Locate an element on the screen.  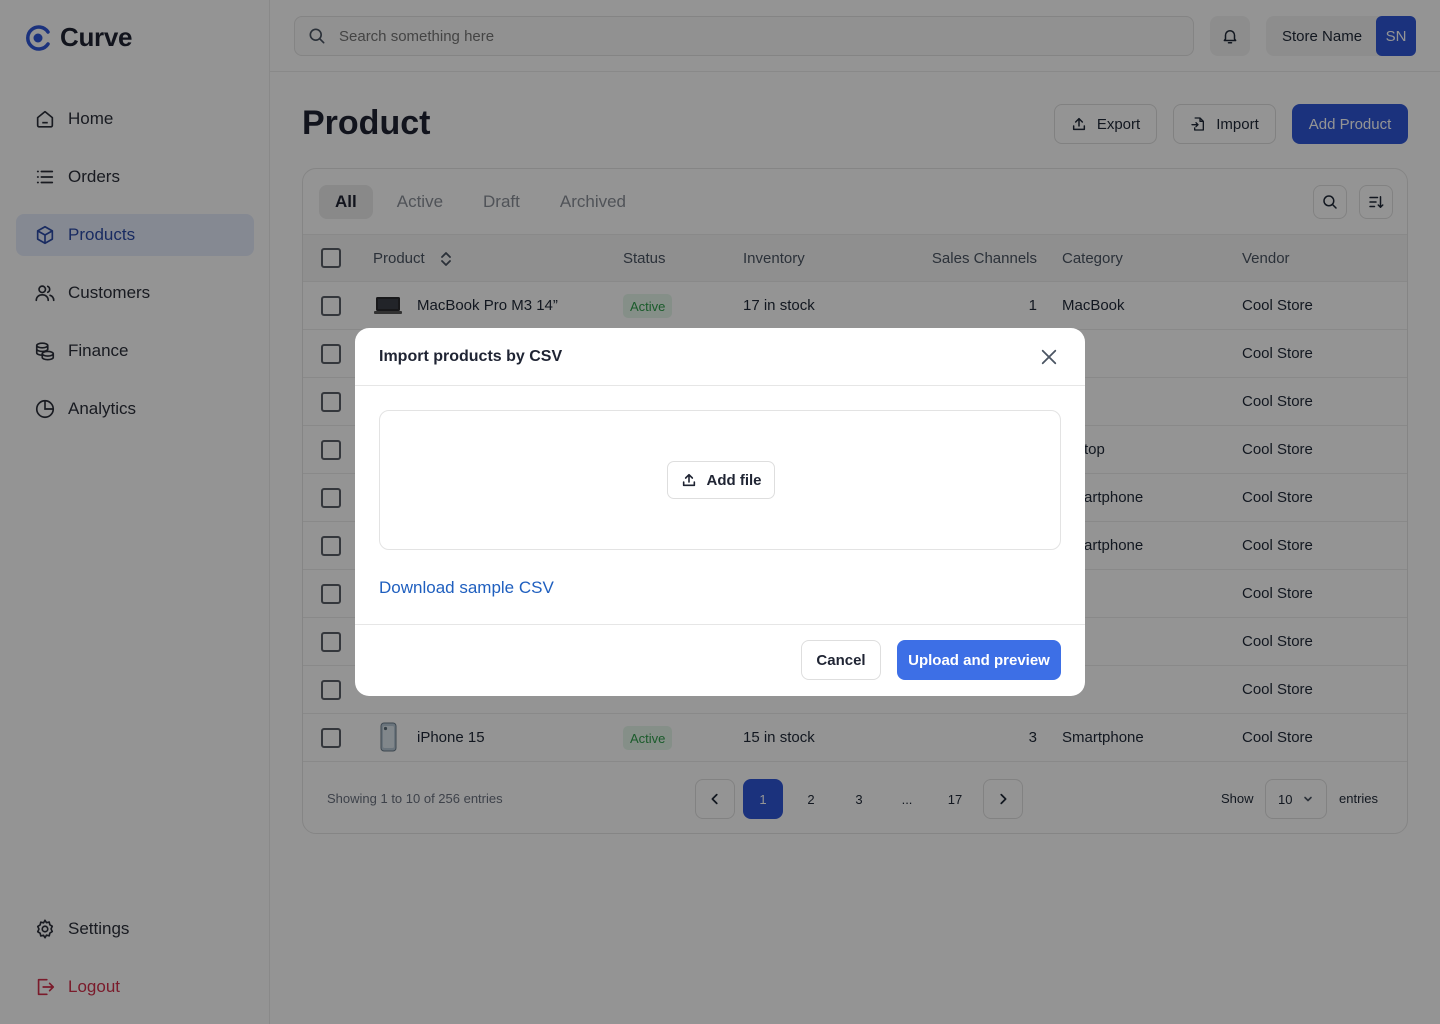
modal-footer: Cancel Upload and preview is located at coordinates (720, 660).